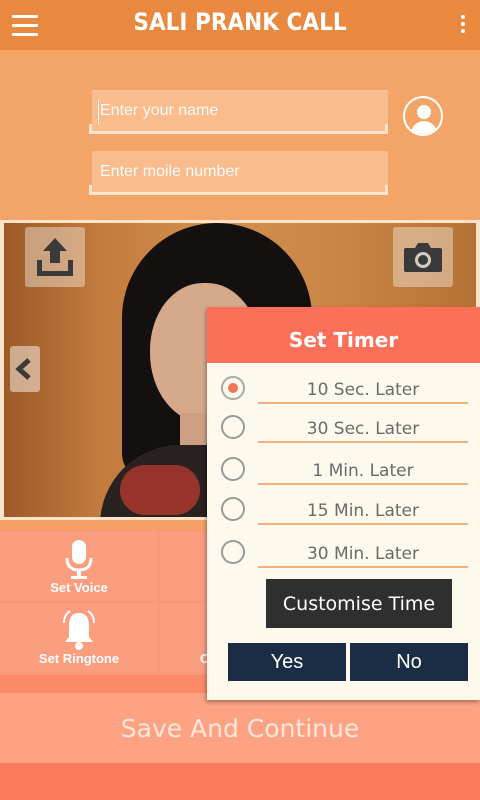 Image resolution: width=480 pixels, height=800 pixels. I want to click on timer-option-30-sec: 30 Sec. Later, so click(348, 430).